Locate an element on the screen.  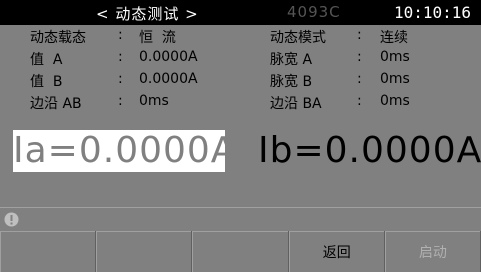
value-b-field: 0.0000A is located at coordinates (168, 79).